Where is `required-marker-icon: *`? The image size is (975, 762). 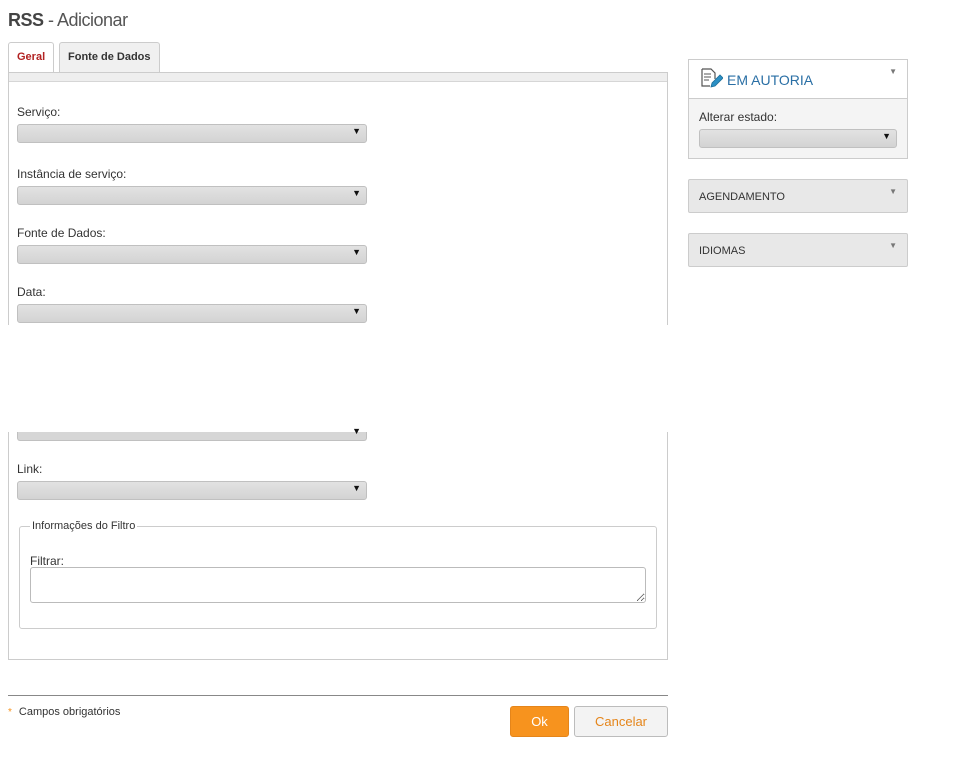 required-marker-icon: * is located at coordinates (10, 712).